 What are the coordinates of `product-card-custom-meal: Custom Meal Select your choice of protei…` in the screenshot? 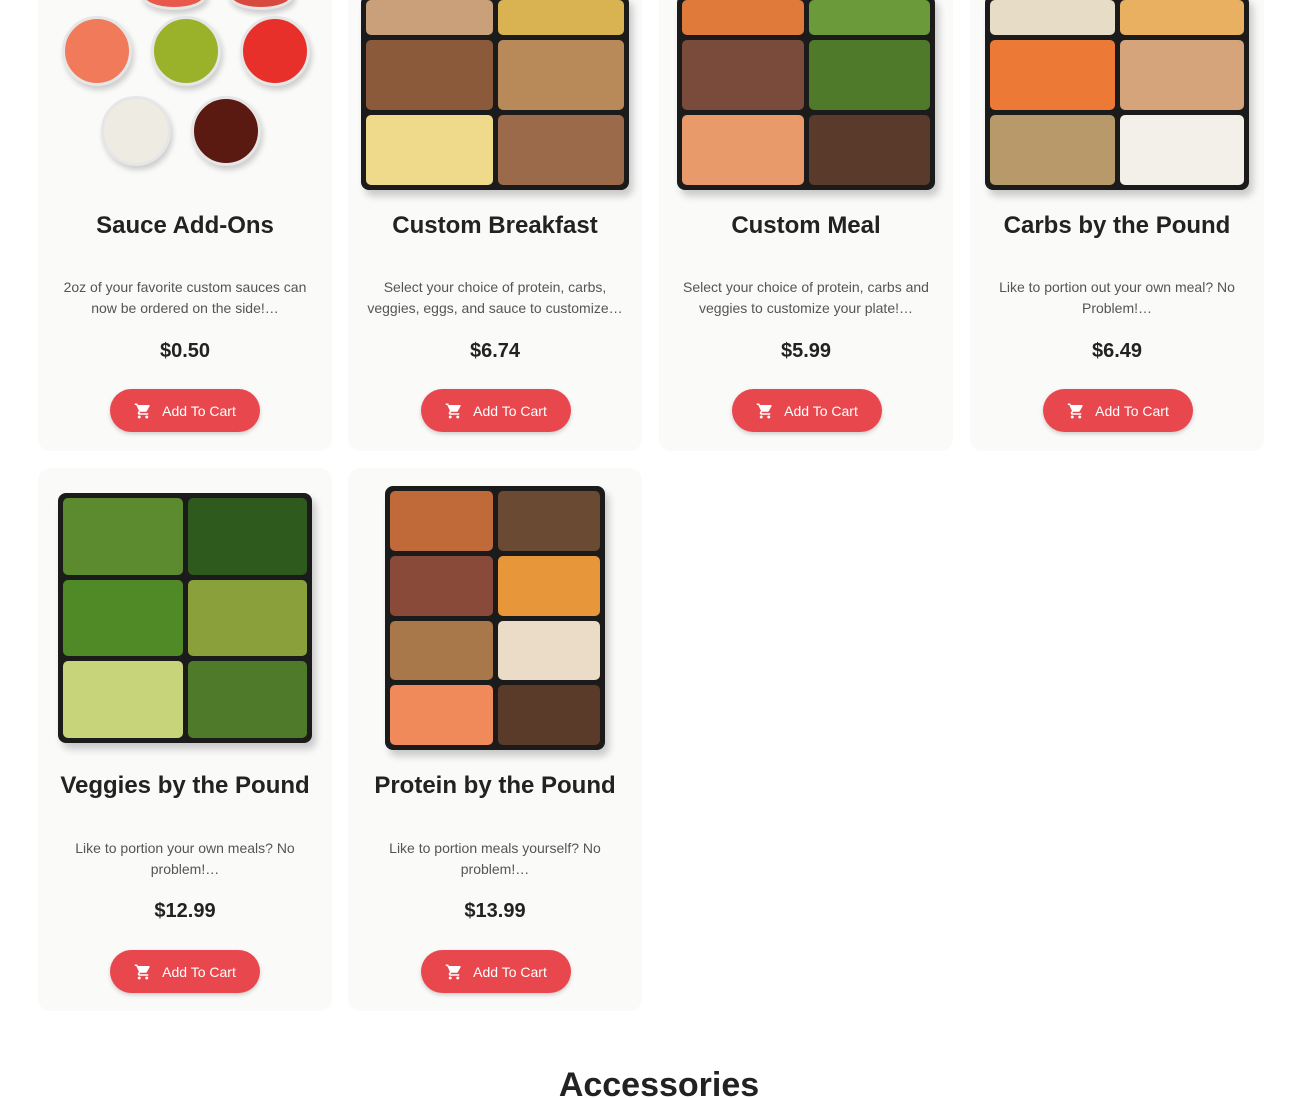 It's located at (806, 225).